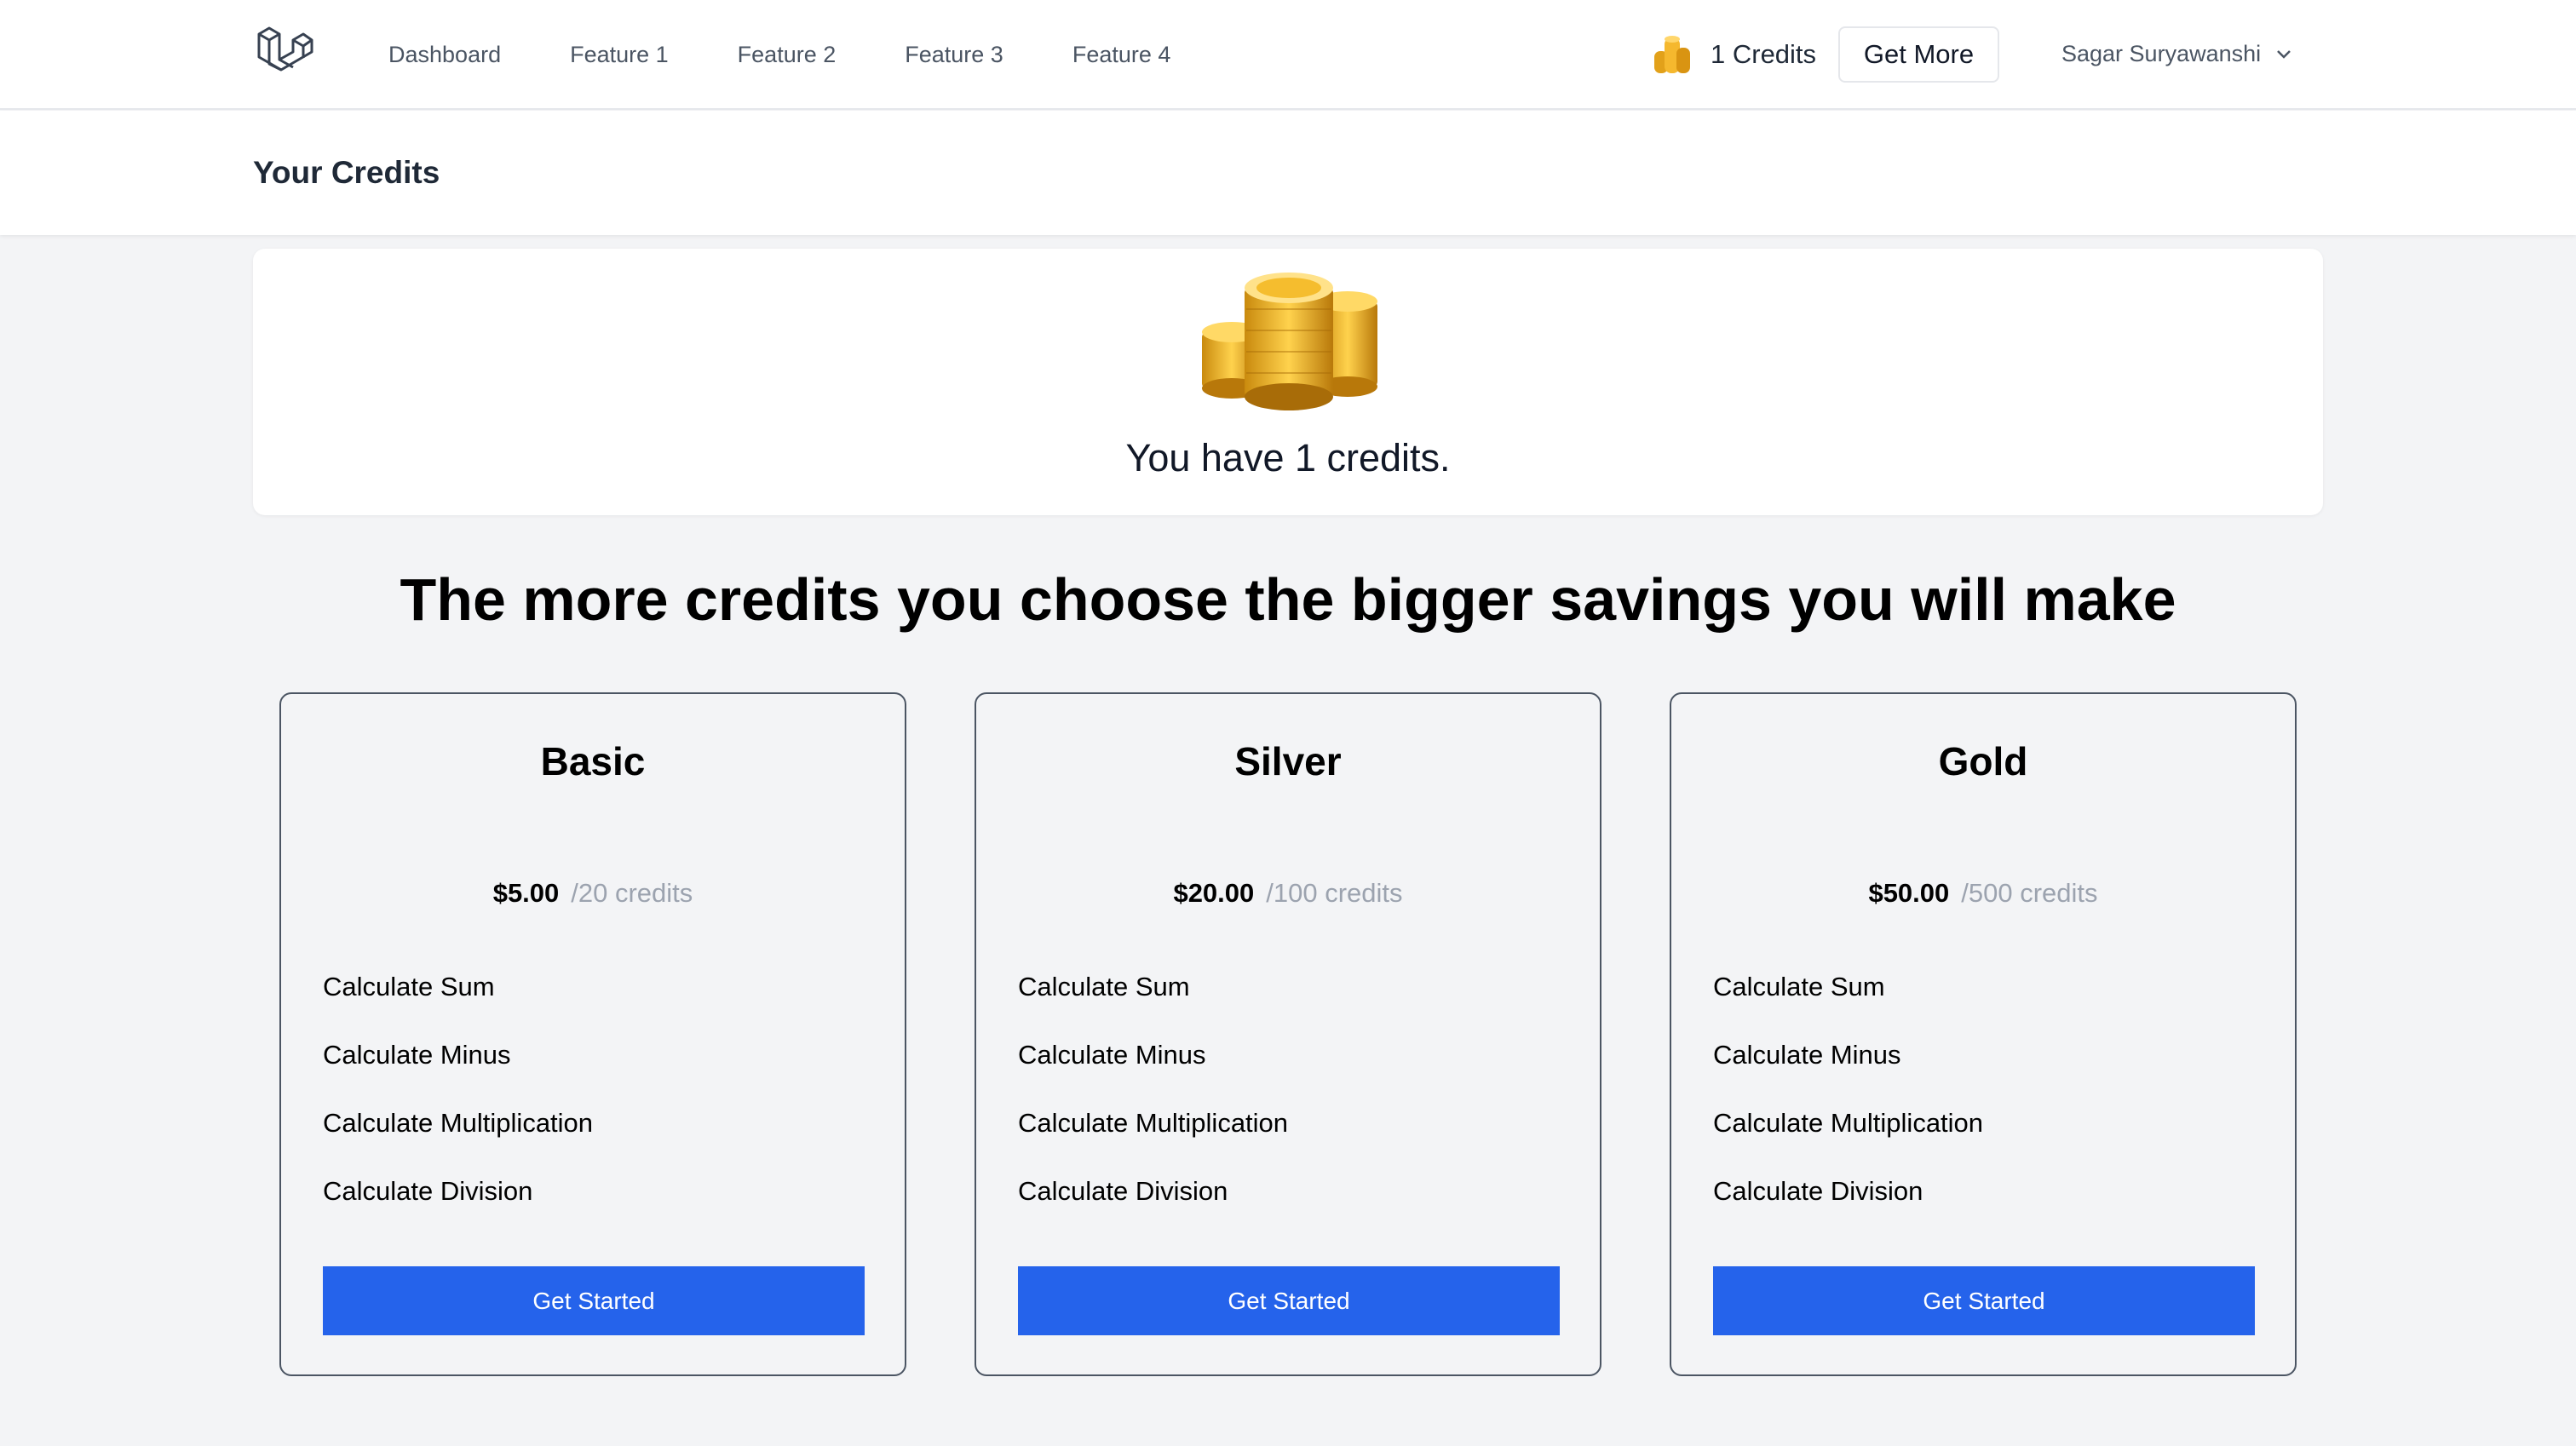  Describe the element at coordinates (1288, 761) in the screenshot. I see `plan-name: Silver` at that location.